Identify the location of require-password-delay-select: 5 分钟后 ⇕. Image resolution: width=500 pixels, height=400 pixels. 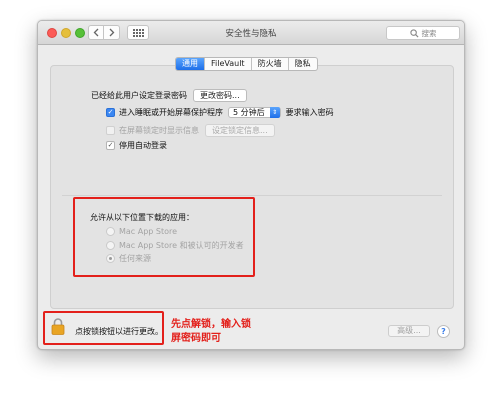
(254, 112).